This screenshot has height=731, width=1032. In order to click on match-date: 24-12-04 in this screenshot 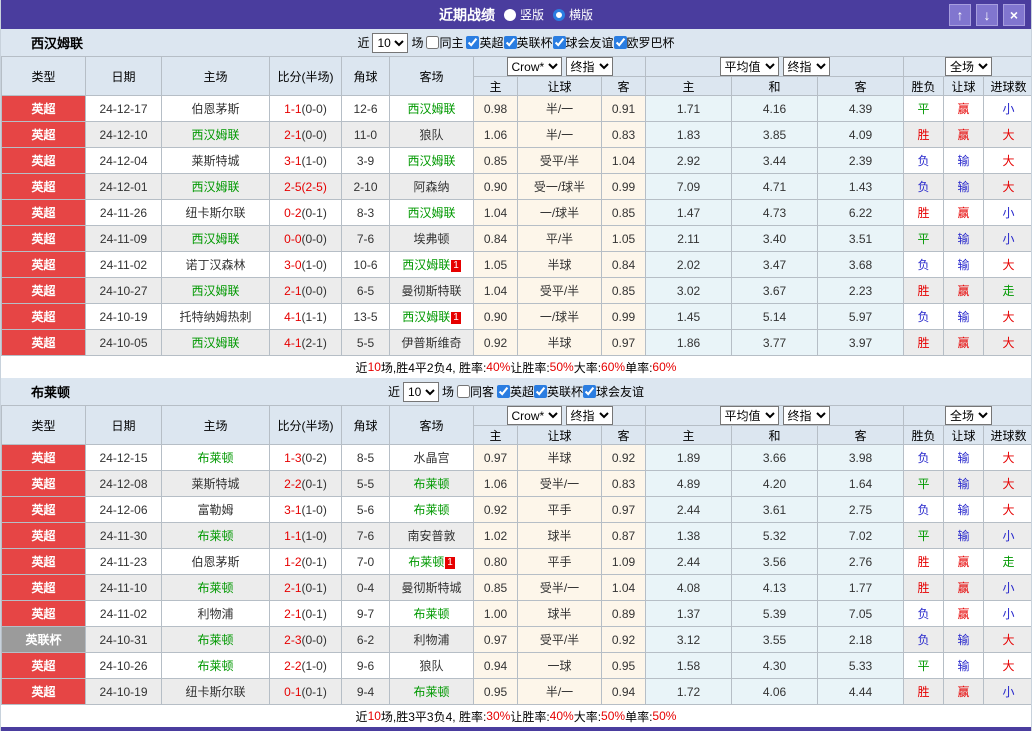, I will do `click(123, 160)`.